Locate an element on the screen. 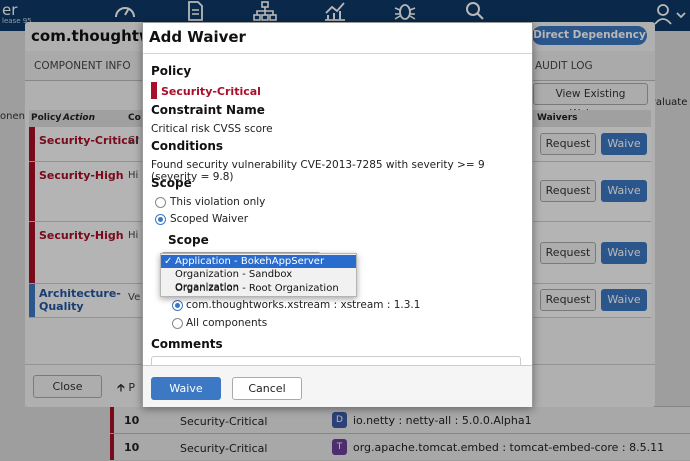 The image size is (690, 461). radio-component-specific is located at coordinates (177, 305).